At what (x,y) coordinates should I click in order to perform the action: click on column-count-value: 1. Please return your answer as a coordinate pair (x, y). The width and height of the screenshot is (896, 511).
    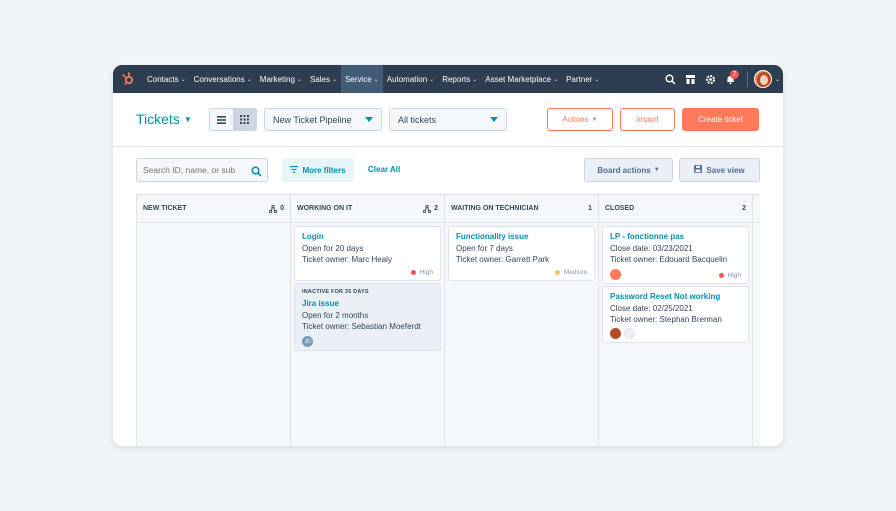
    Looking at the image, I should click on (590, 208).